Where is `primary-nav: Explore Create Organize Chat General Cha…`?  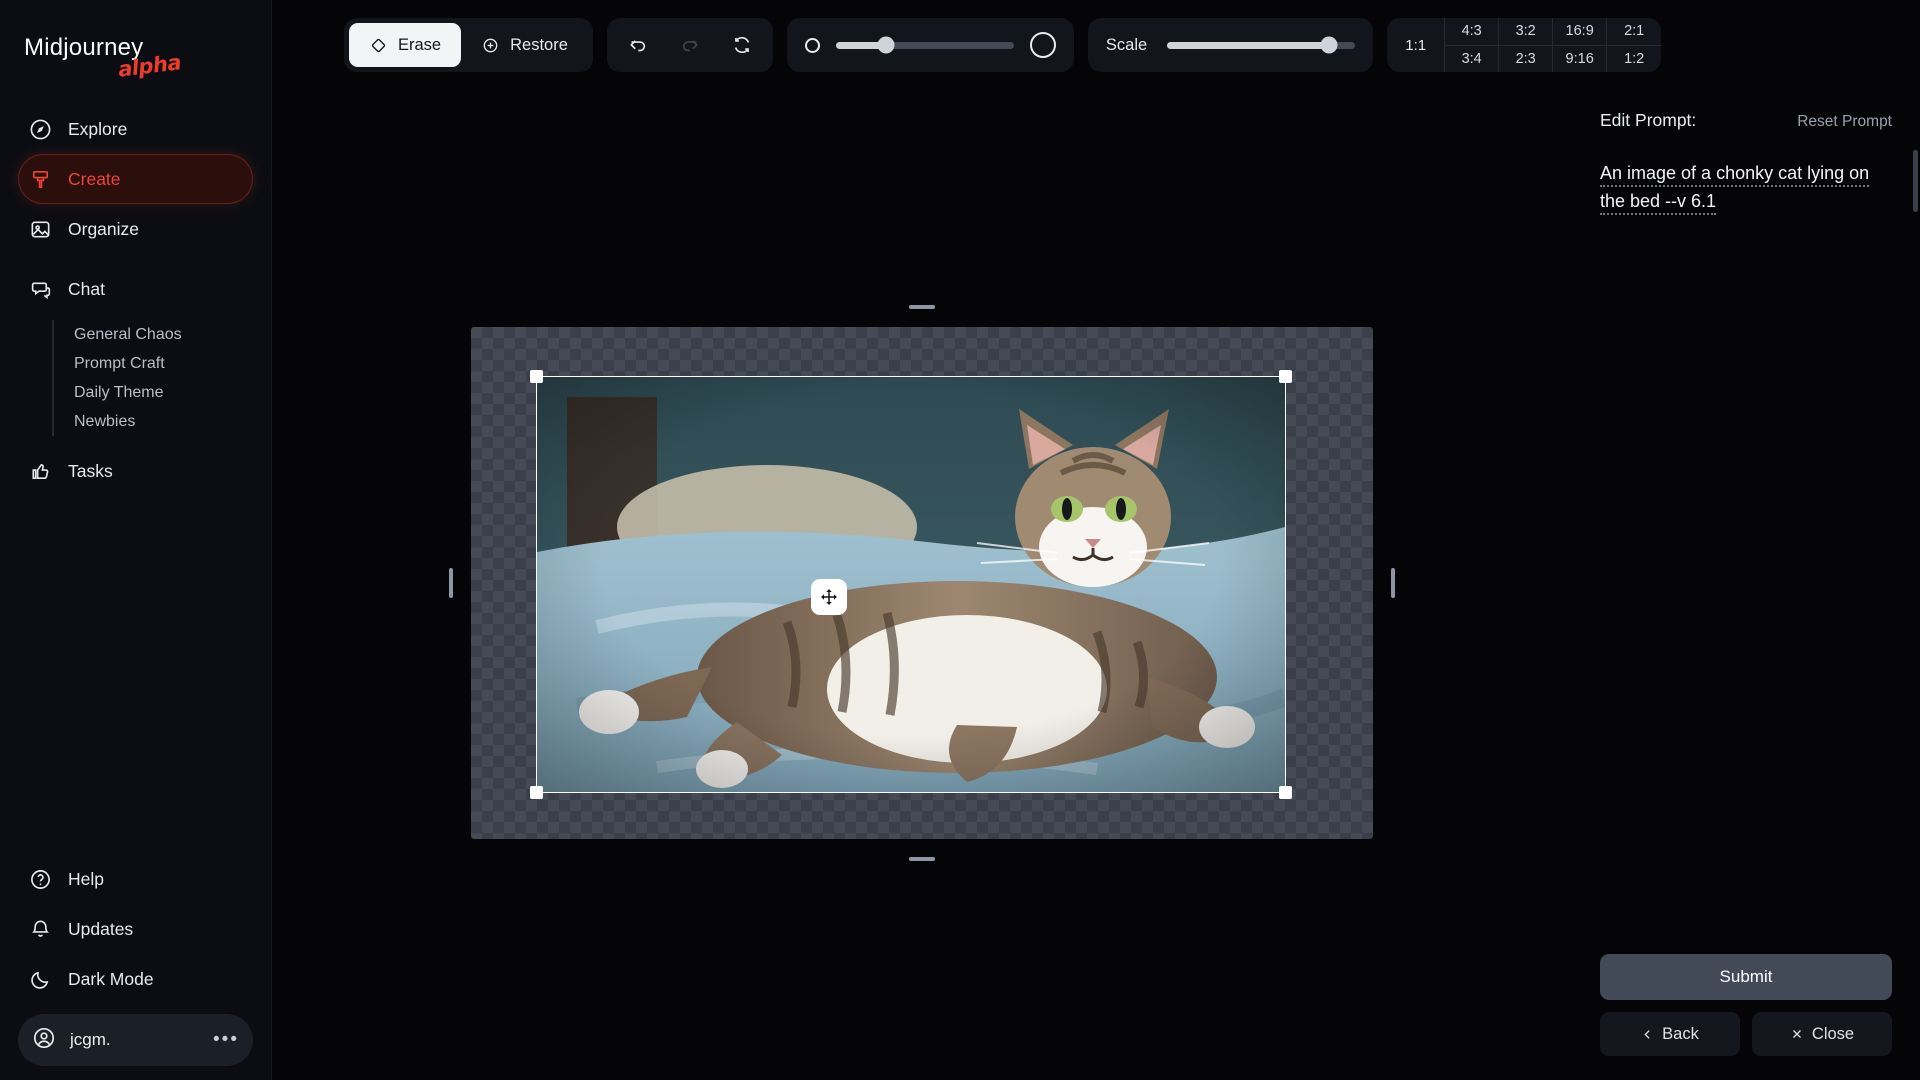 primary-nav: Explore Create Organize Chat General Cha… is located at coordinates (135, 300).